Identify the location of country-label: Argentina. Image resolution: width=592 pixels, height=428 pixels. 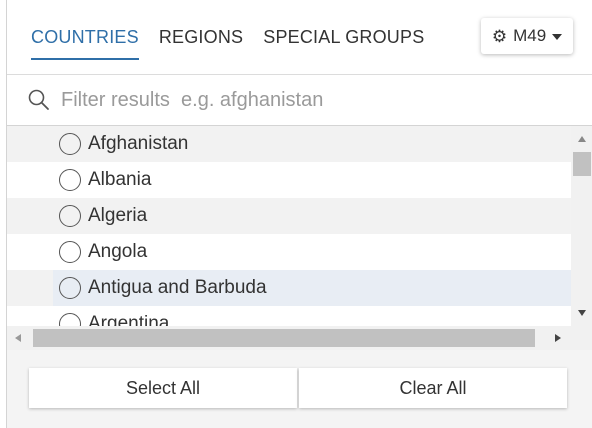
(129, 319).